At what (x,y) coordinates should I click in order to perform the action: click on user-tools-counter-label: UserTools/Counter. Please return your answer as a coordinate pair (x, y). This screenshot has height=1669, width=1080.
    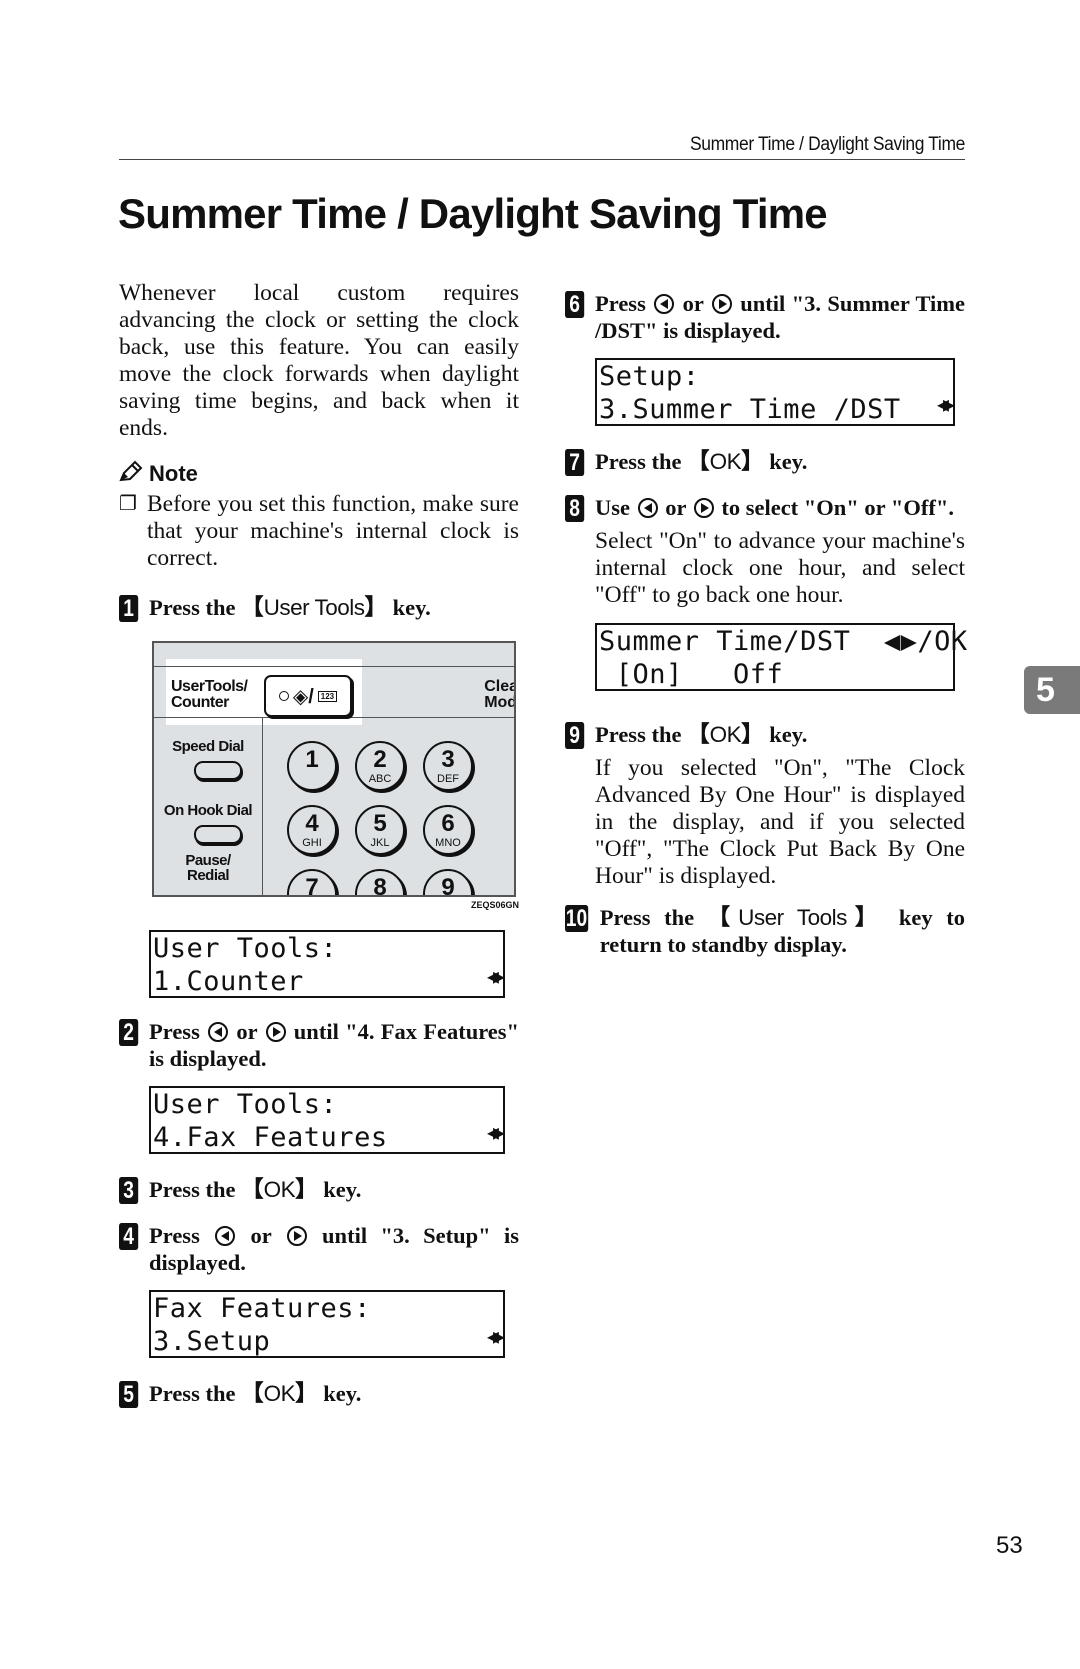
    Looking at the image, I should click on (209, 694).